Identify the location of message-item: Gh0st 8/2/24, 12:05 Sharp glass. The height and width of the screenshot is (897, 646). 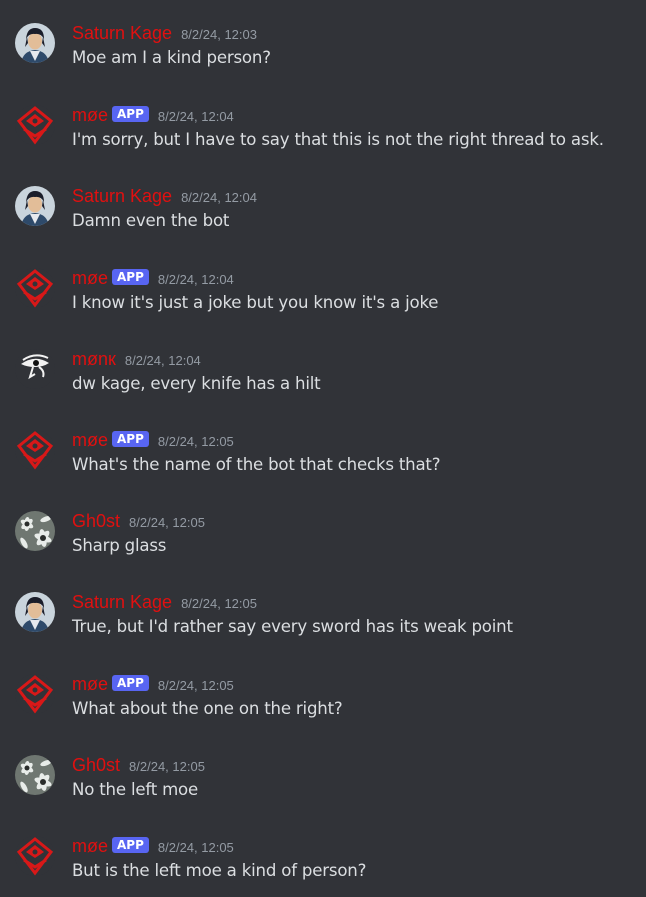
(323, 540).